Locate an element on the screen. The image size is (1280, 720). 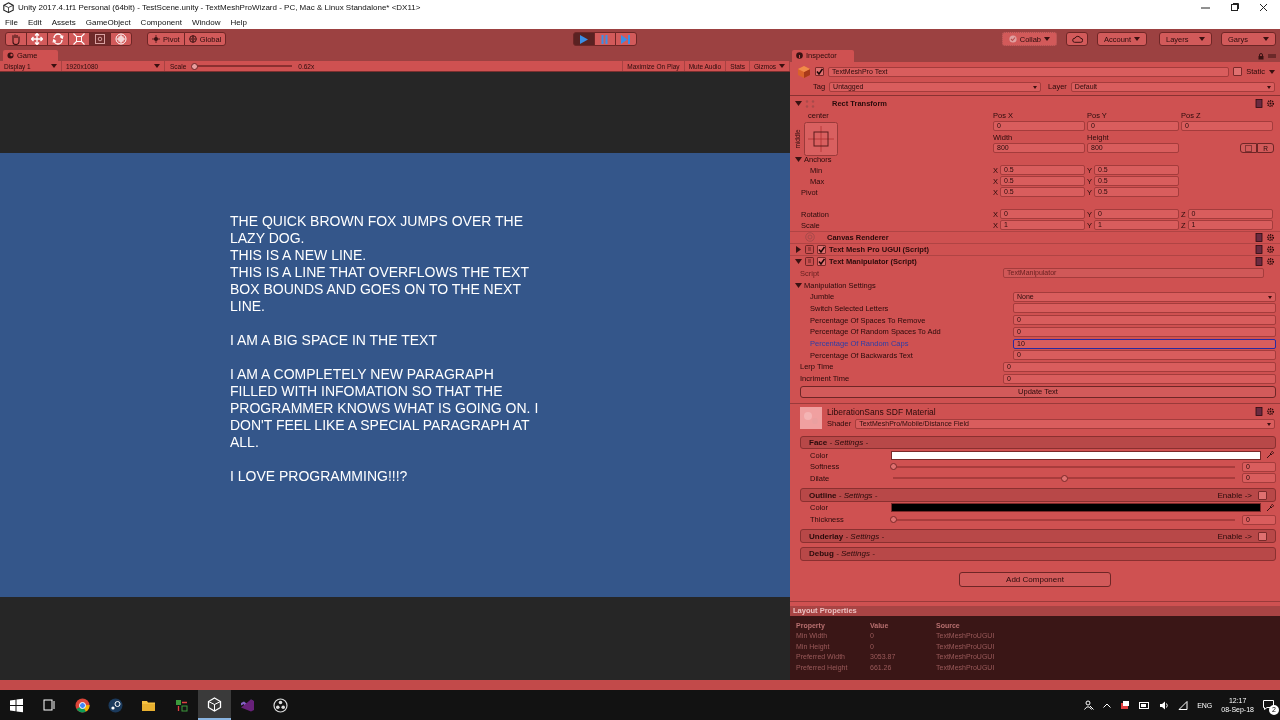
transform-icon is located at coordinates (121, 39).